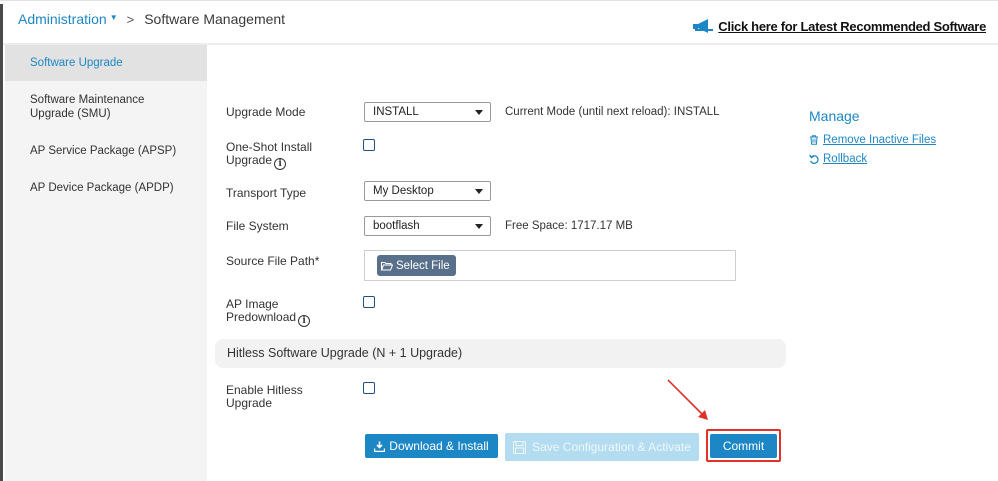  I want to click on commit-button: Commit, so click(743, 446).